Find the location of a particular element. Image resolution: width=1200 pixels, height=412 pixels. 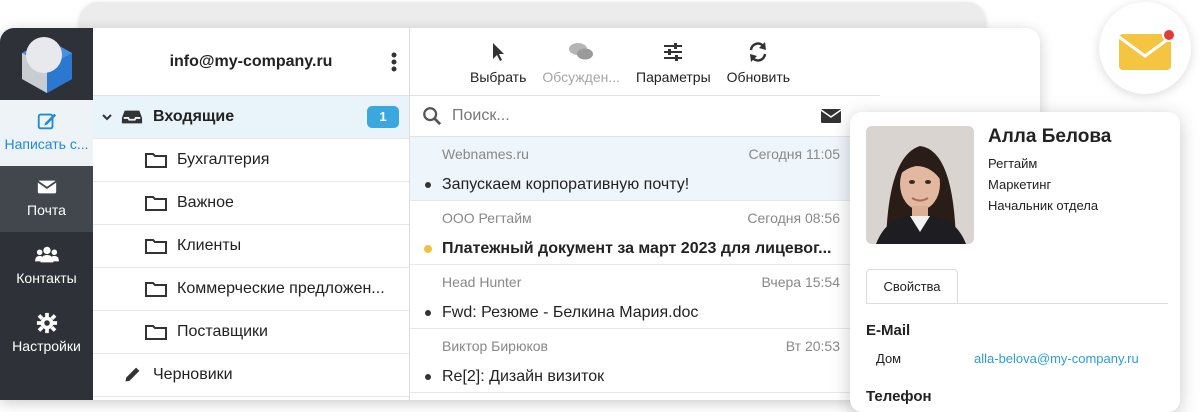

select-button: Выбрать is located at coordinates (498, 68).